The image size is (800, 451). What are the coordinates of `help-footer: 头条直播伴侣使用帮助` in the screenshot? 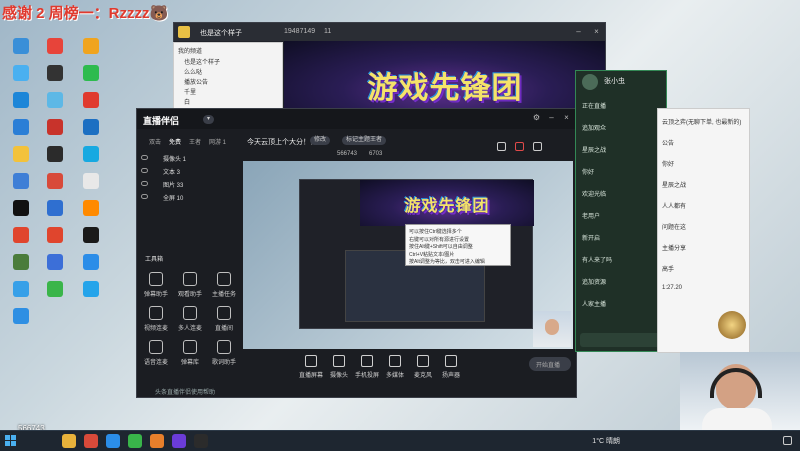 It's located at (185, 391).